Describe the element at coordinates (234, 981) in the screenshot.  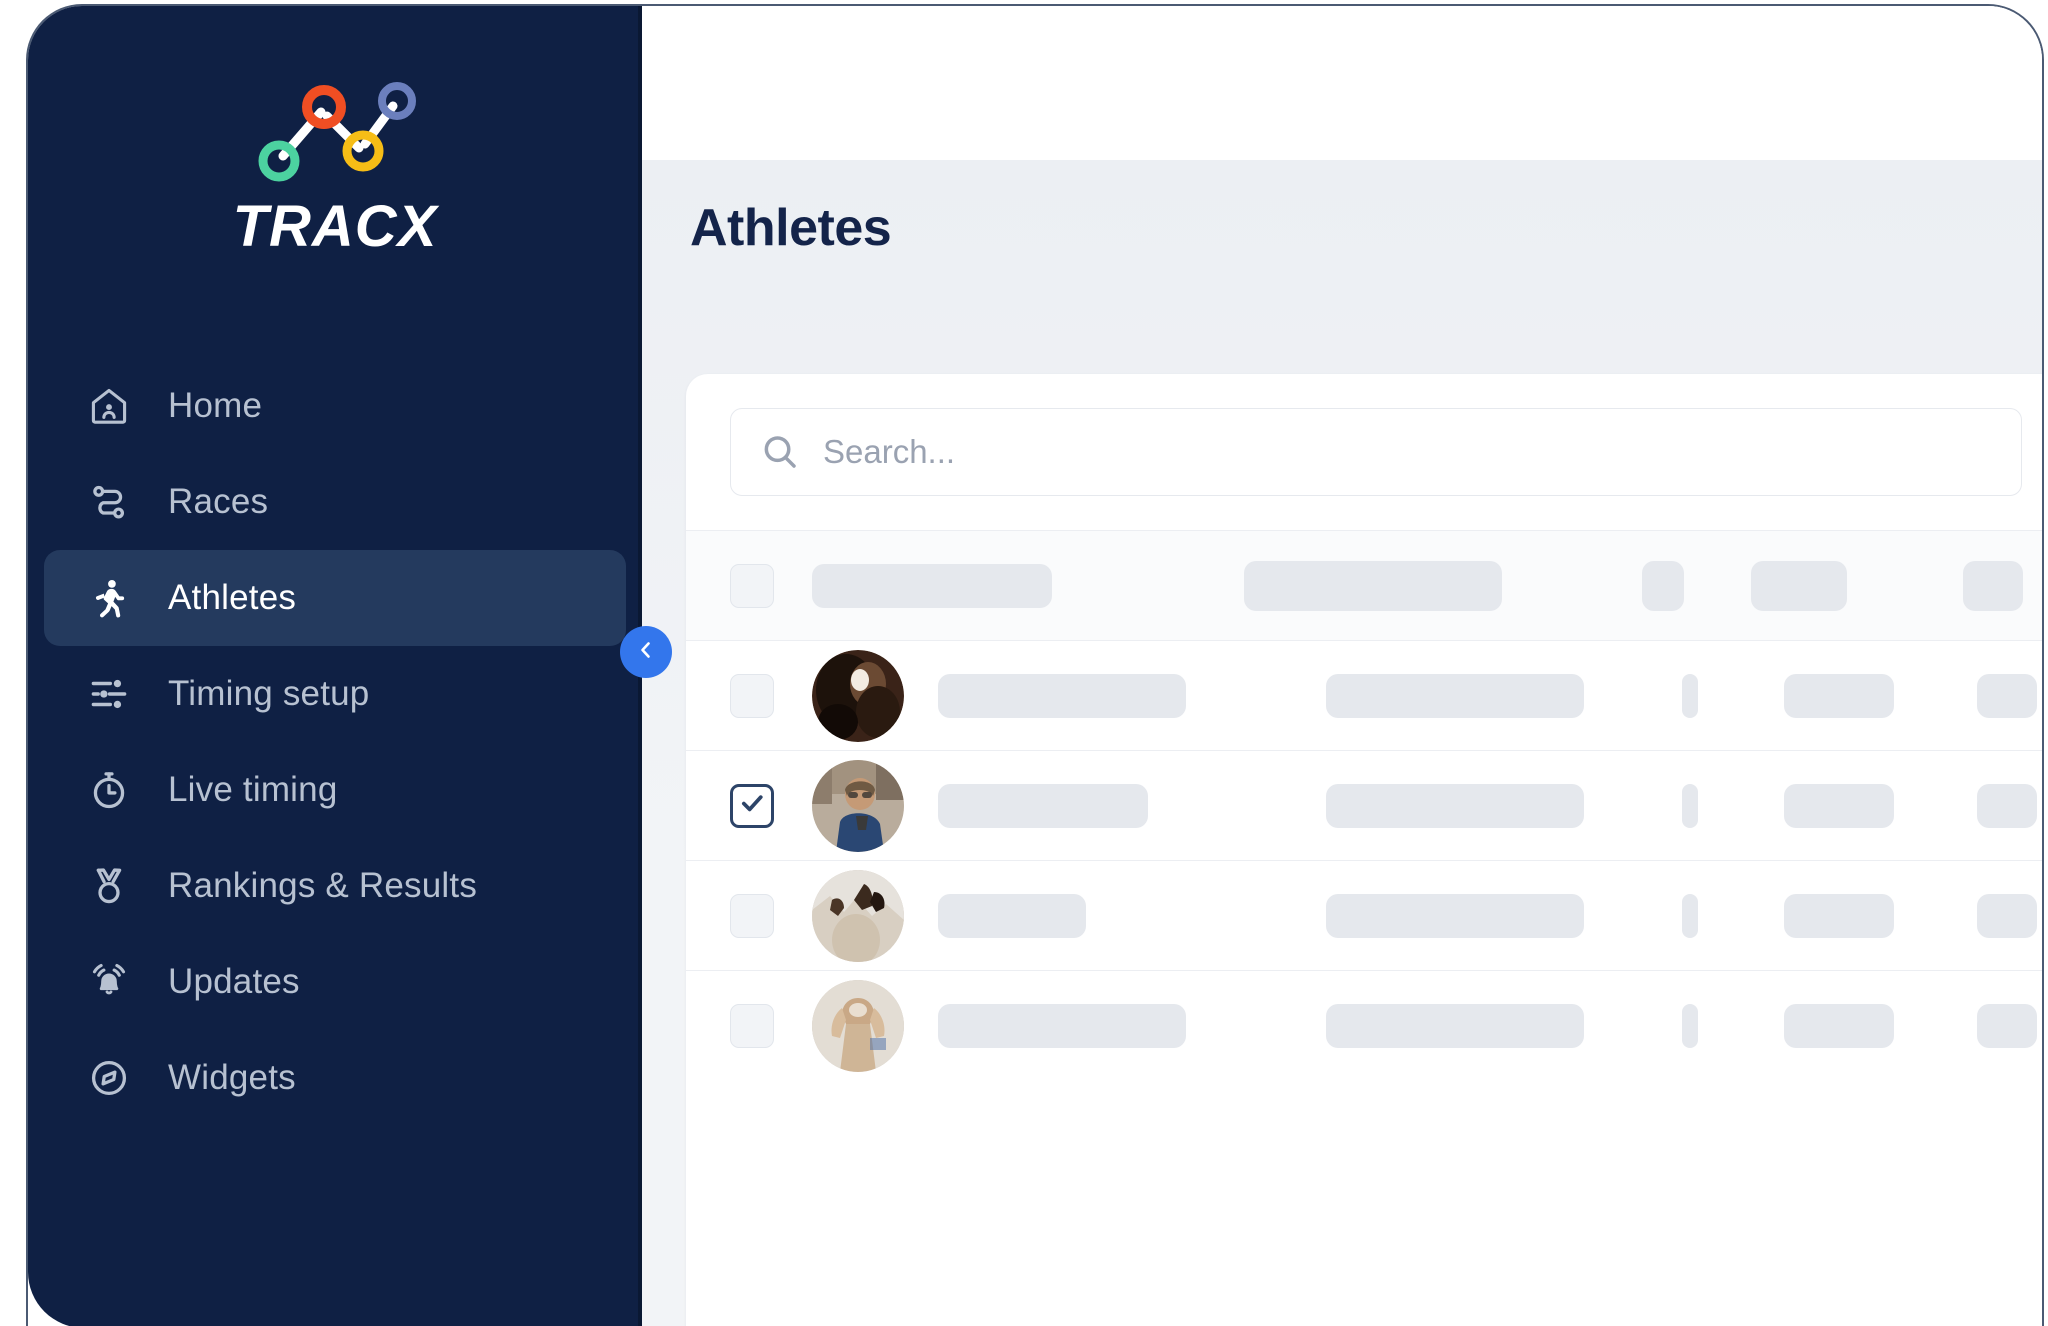
I see `sidebar-item-label: Updates` at that location.